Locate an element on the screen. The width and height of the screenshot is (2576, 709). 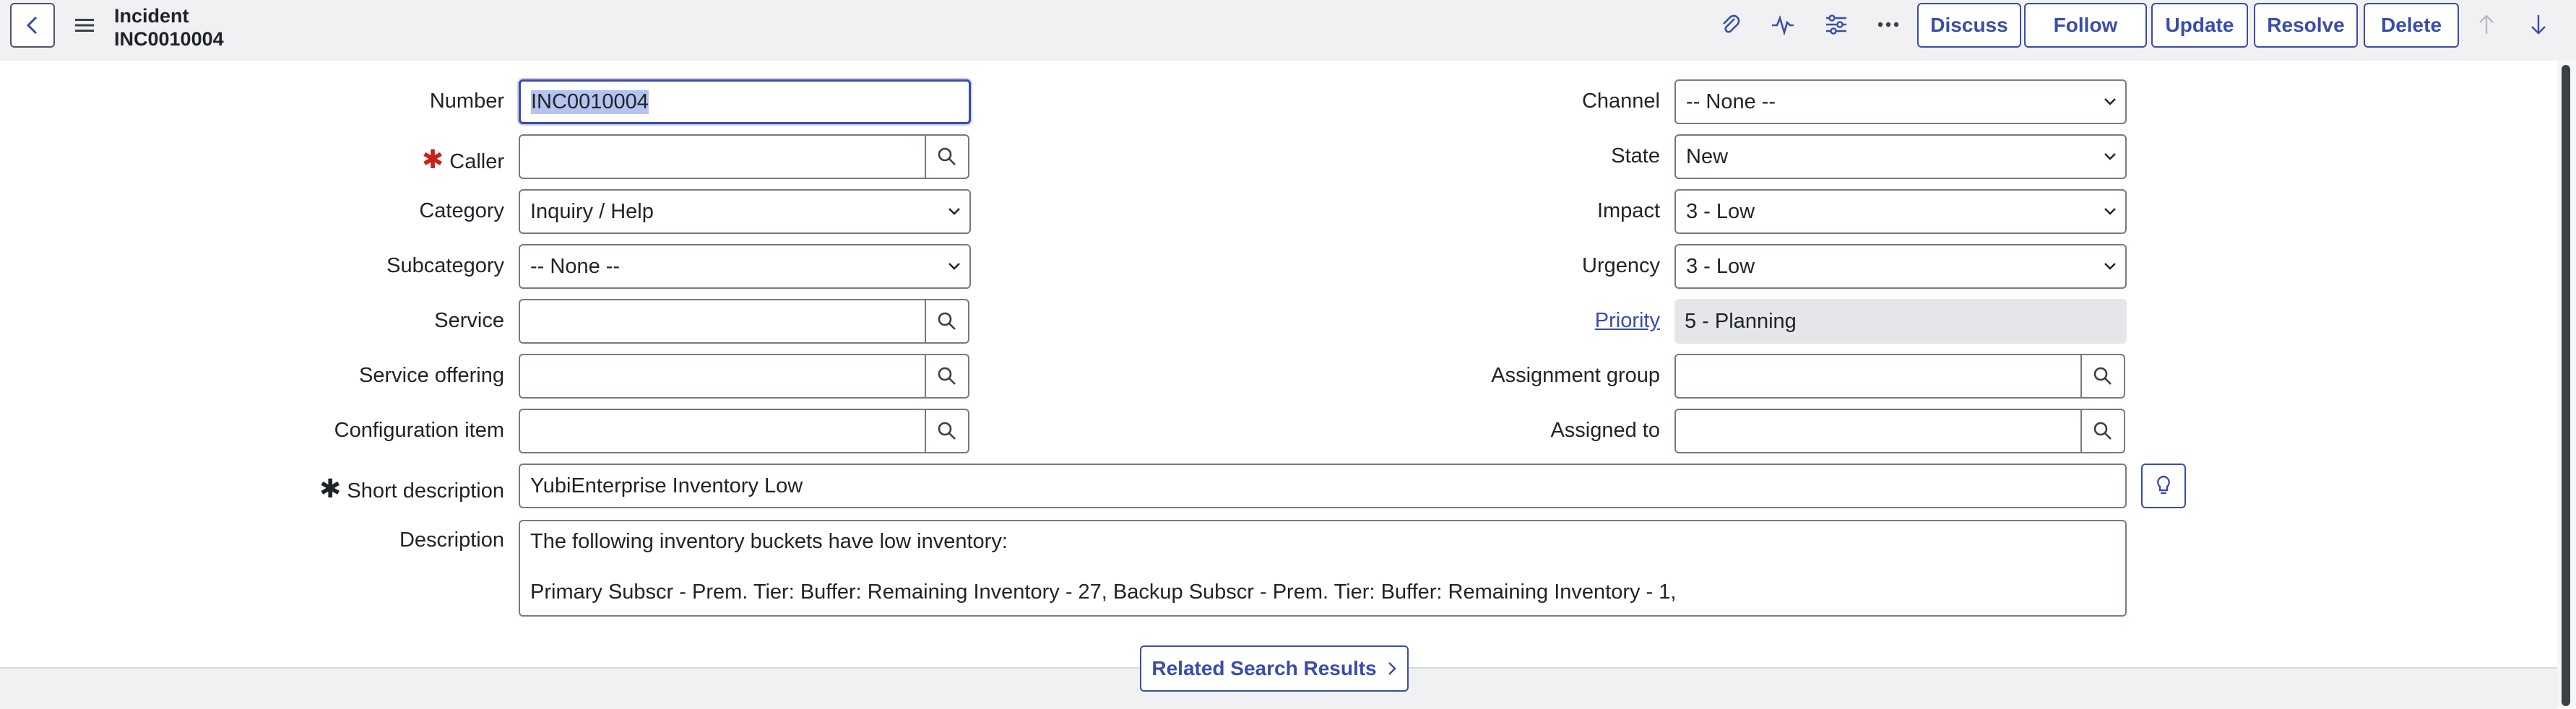
update-button: Update is located at coordinates (2199, 26).